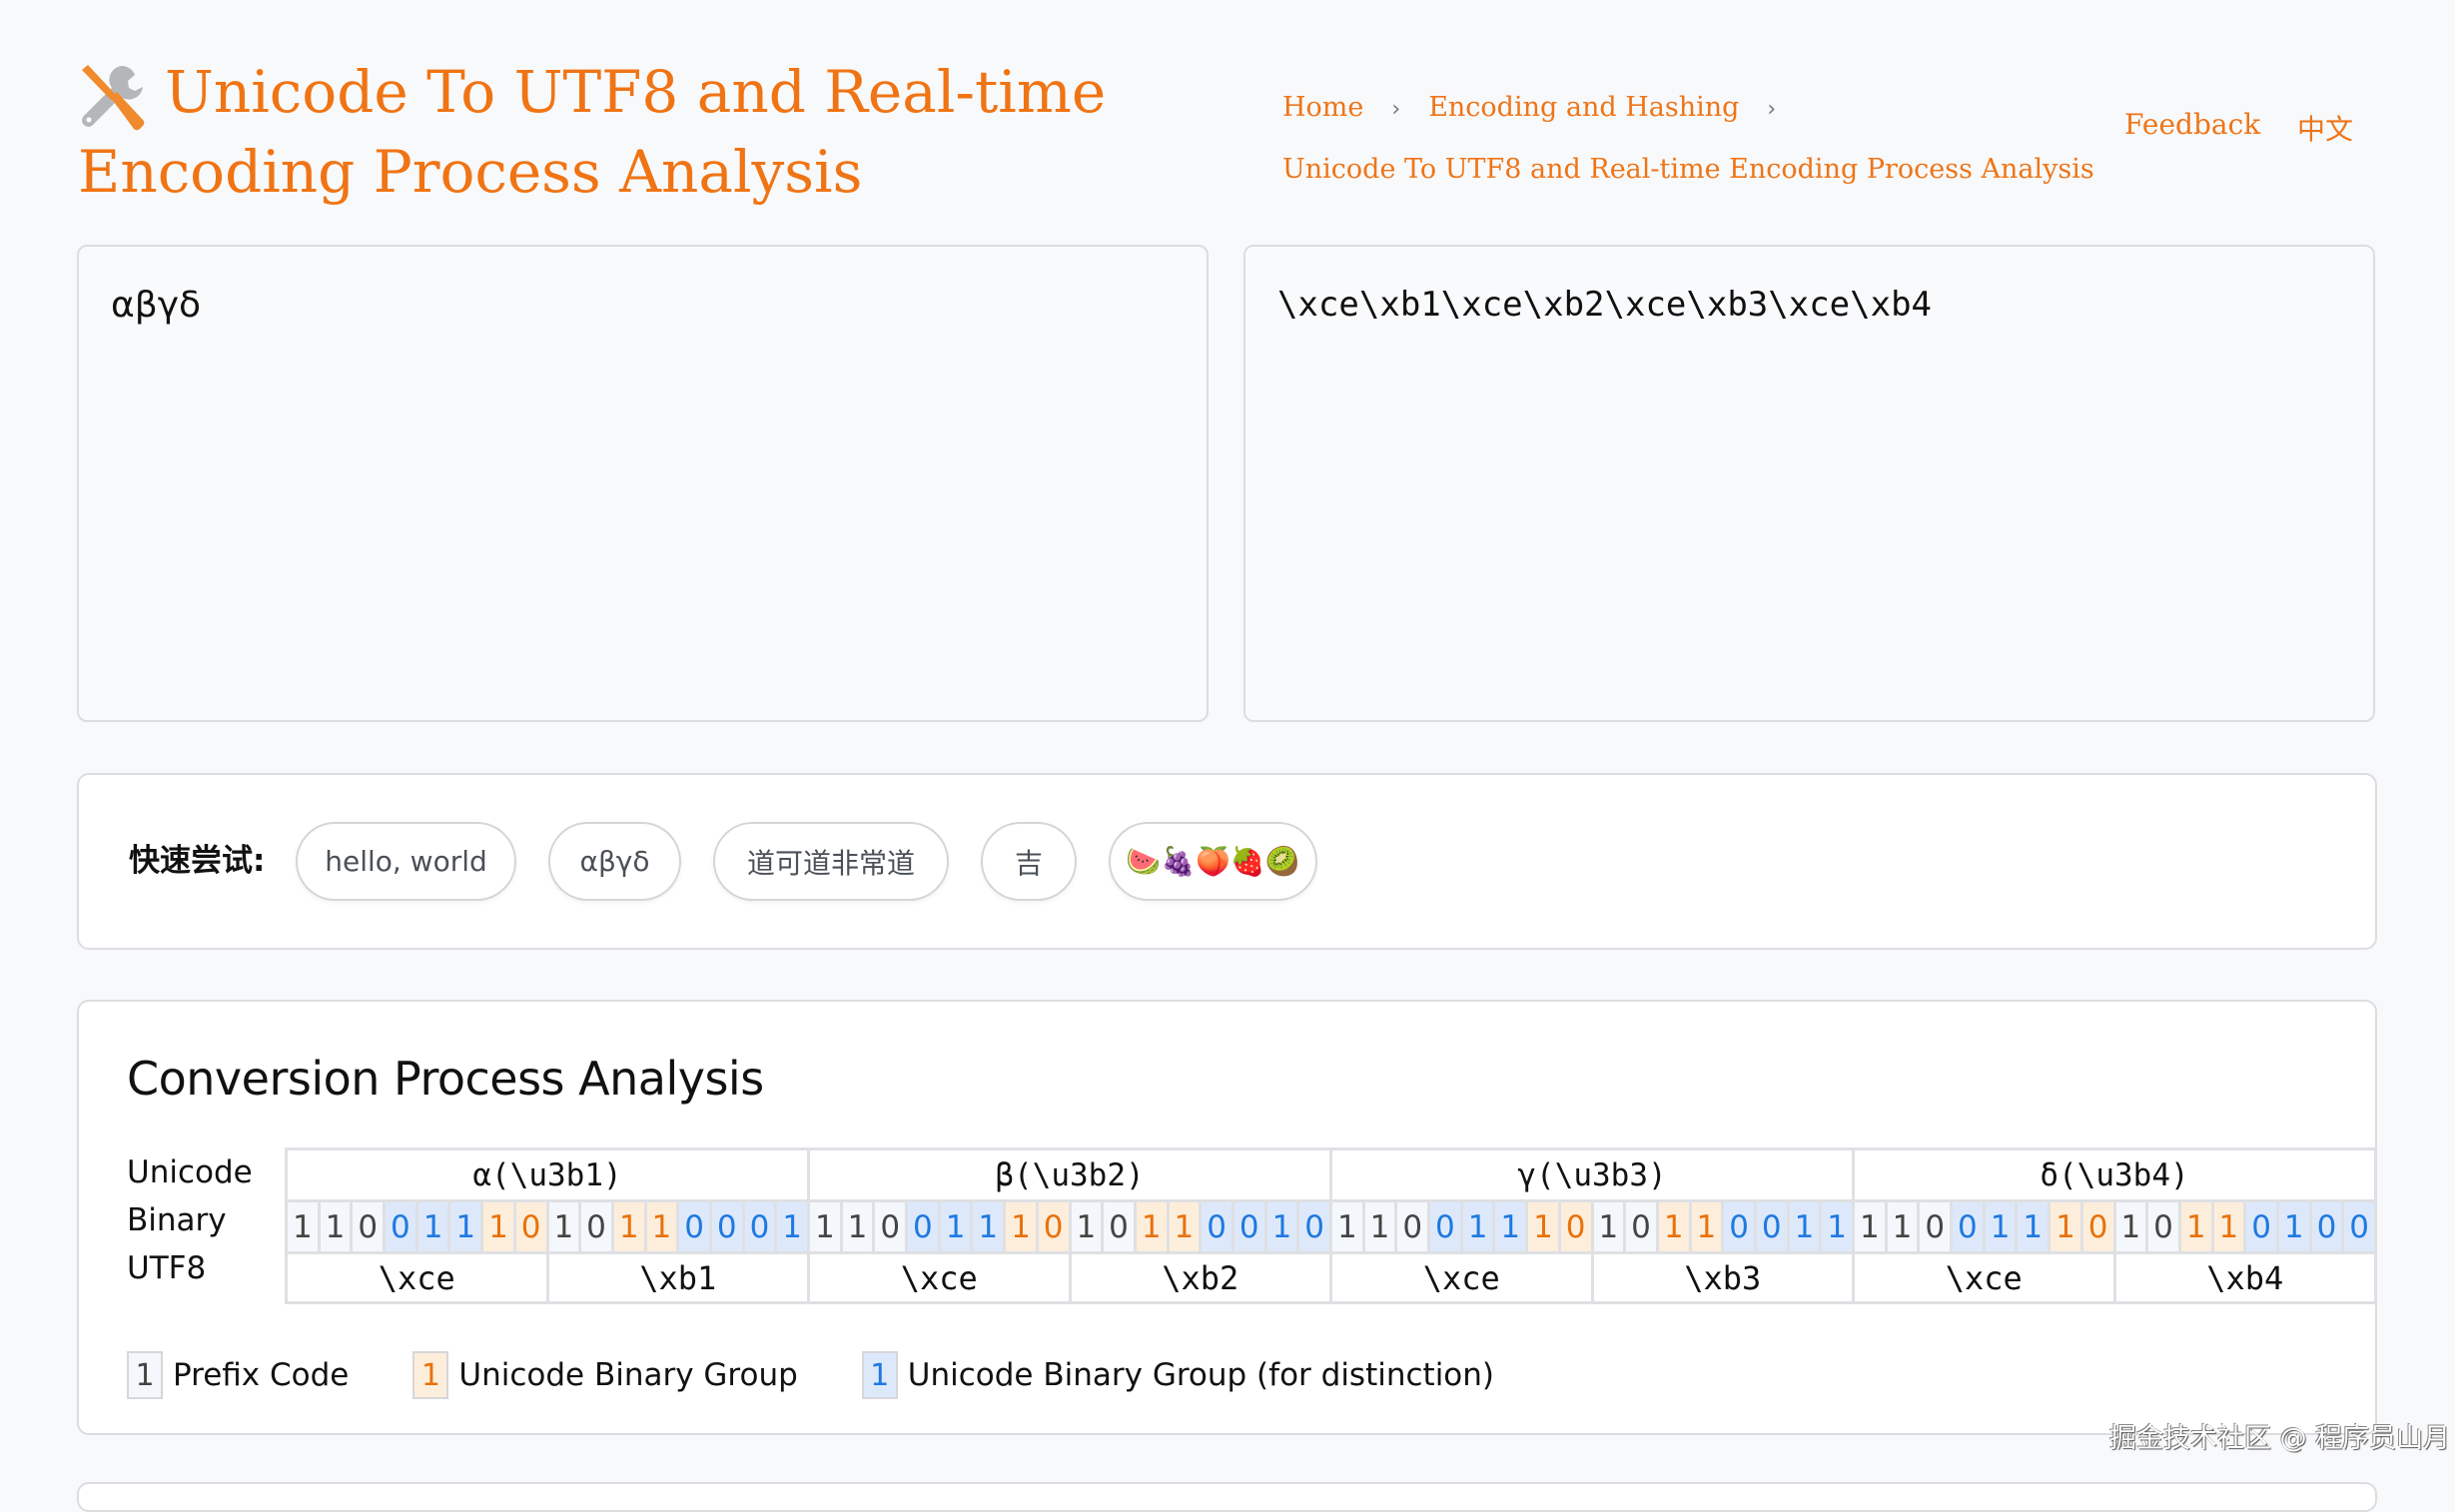 This screenshot has width=2455, height=1512. Describe the element at coordinates (261, 1375) in the screenshot. I see `legend-label: Prefix Code` at that location.